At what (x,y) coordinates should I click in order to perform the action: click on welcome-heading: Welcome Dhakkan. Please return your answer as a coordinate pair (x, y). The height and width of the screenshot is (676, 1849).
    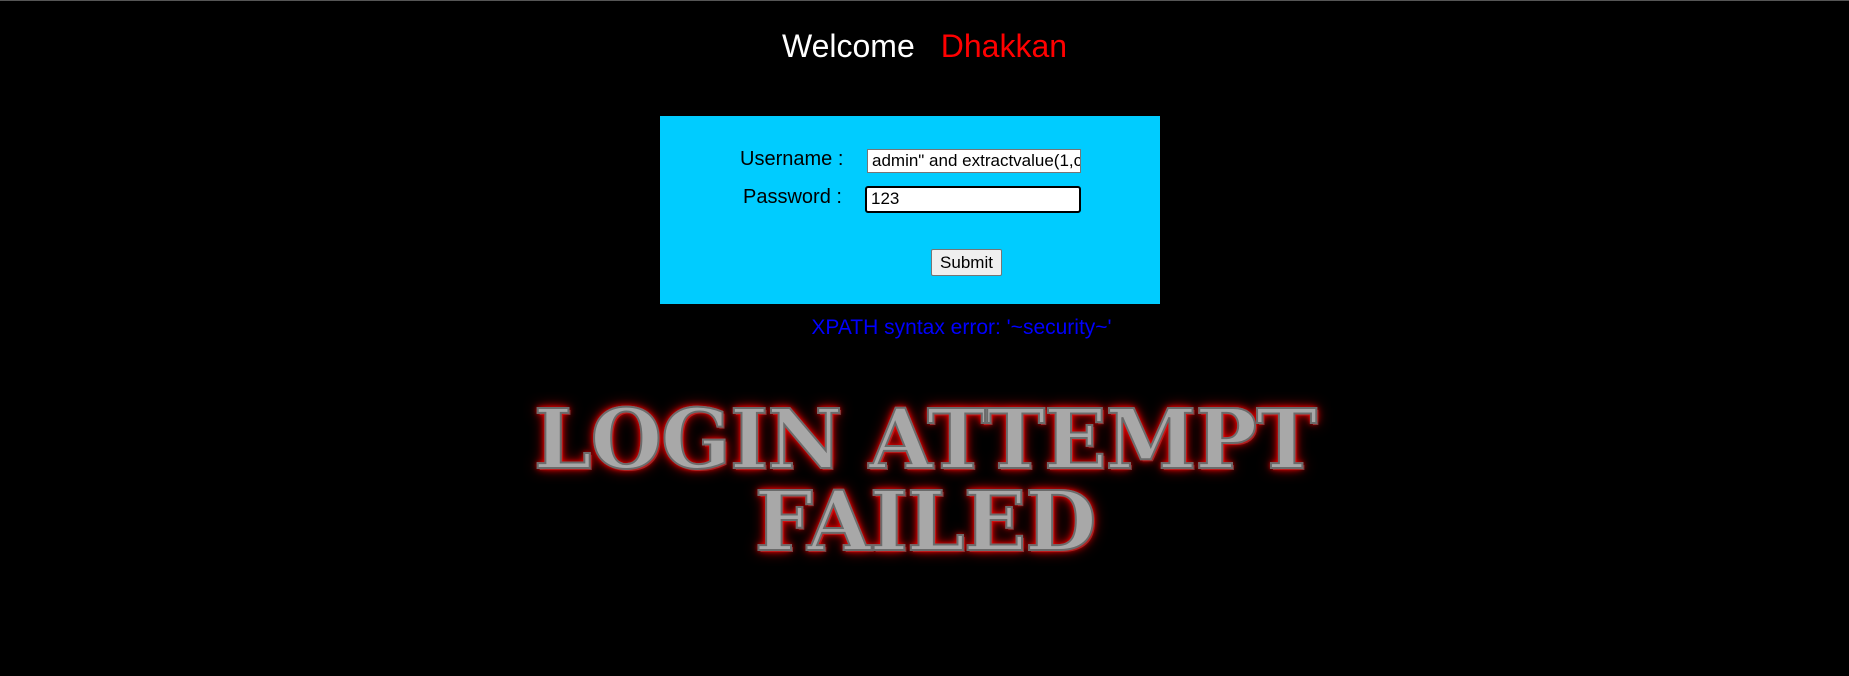
    Looking at the image, I should click on (924, 46).